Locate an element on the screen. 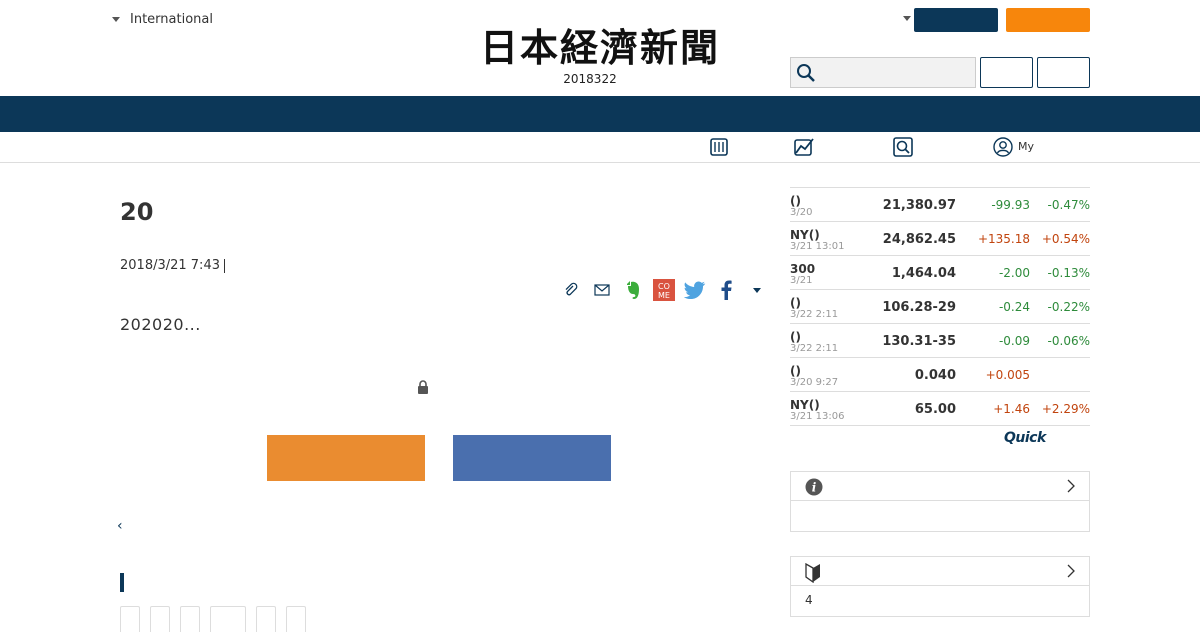 This screenshot has height=632, width=1200. info-box: i is located at coordinates (940, 501).